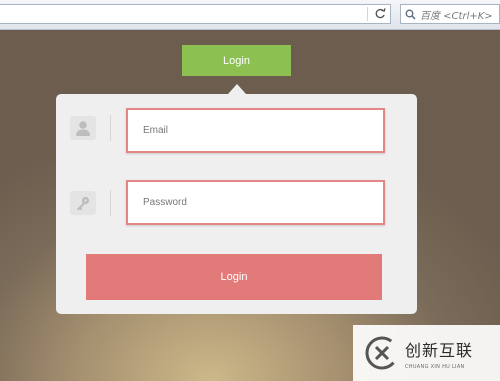 This screenshot has width=500, height=381. Describe the element at coordinates (110, 203) in the screenshot. I see `password-icon-divider` at that location.